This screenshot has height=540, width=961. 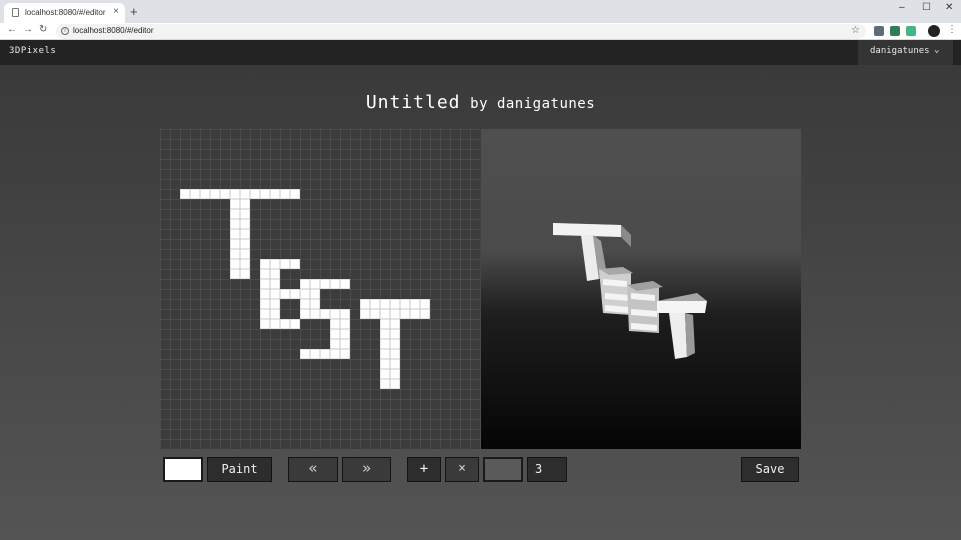 I want to click on address-bar: i localhost:8080/#/editor ☆, so click(x=461, y=31).